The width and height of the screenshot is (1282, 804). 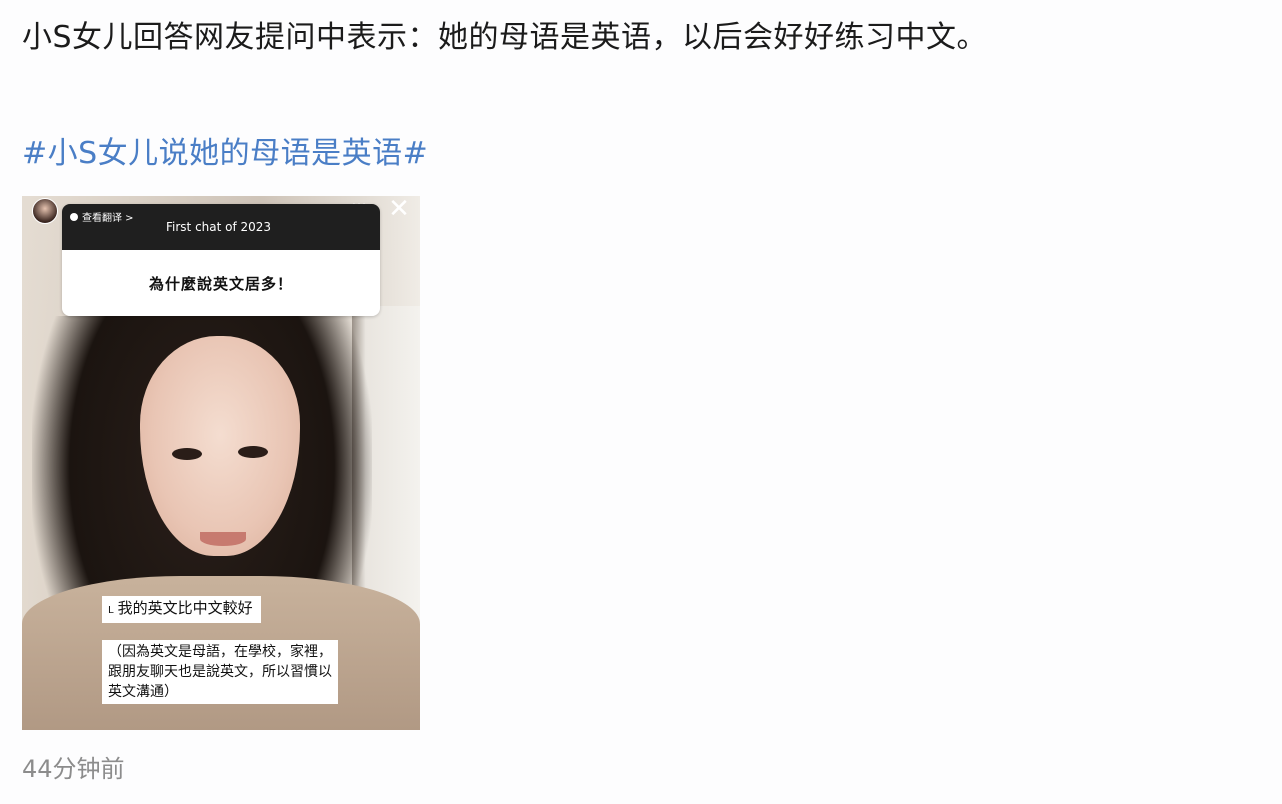 What do you see at coordinates (505, 37) in the screenshot?
I see `post-text: 小S女儿回答网友提问中表示：她的母语是英语，以后会好好练习中文。` at bounding box center [505, 37].